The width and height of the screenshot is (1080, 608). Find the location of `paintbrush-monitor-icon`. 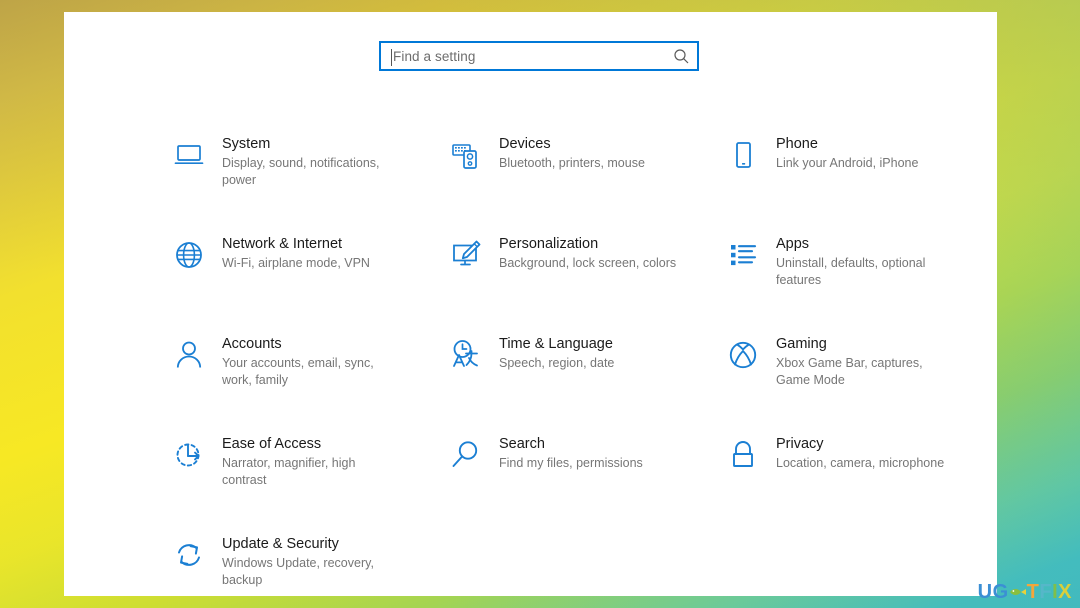

paintbrush-monitor-icon is located at coordinates (466, 255).